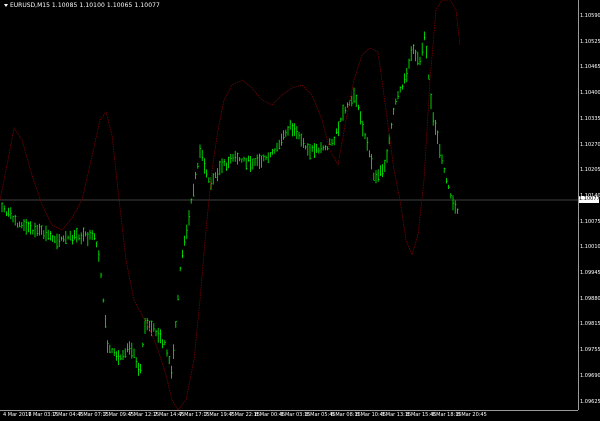 The width and height of the screenshot is (600, 421). Describe the element at coordinates (590, 401) in the screenshot. I see `price-tick-label: 1.09625` at that location.